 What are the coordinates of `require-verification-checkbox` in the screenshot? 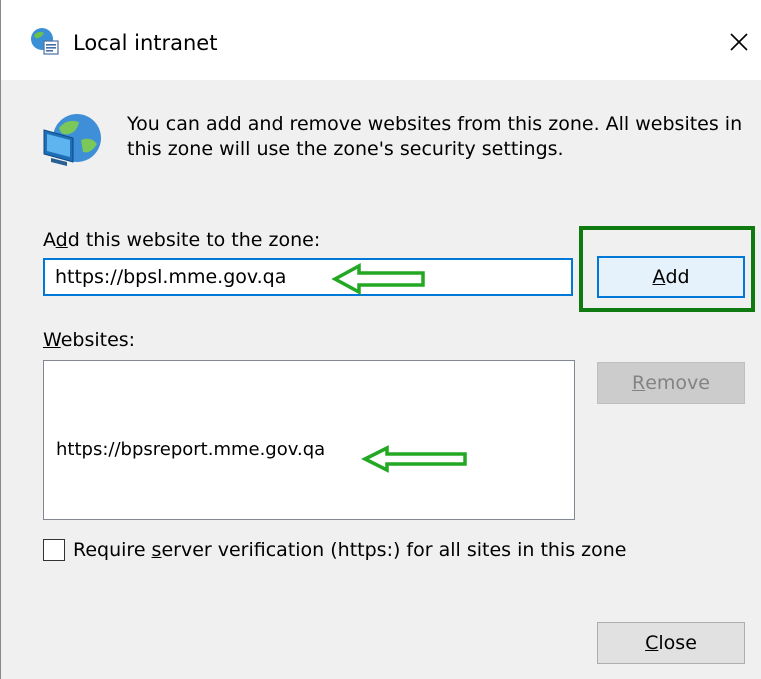 It's located at (54, 550).